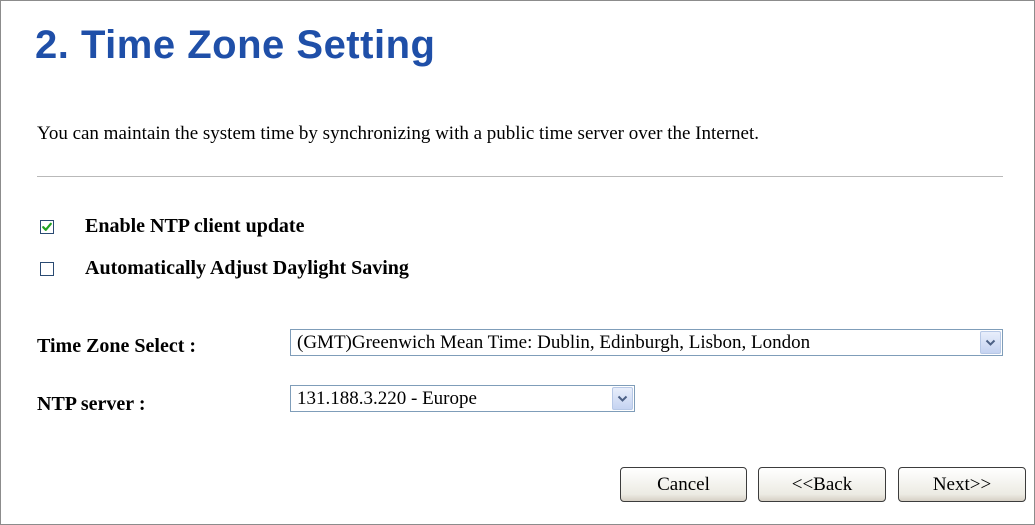  What do you see at coordinates (683, 484) in the screenshot?
I see `cancel-button: Cancel` at bounding box center [683, 484].